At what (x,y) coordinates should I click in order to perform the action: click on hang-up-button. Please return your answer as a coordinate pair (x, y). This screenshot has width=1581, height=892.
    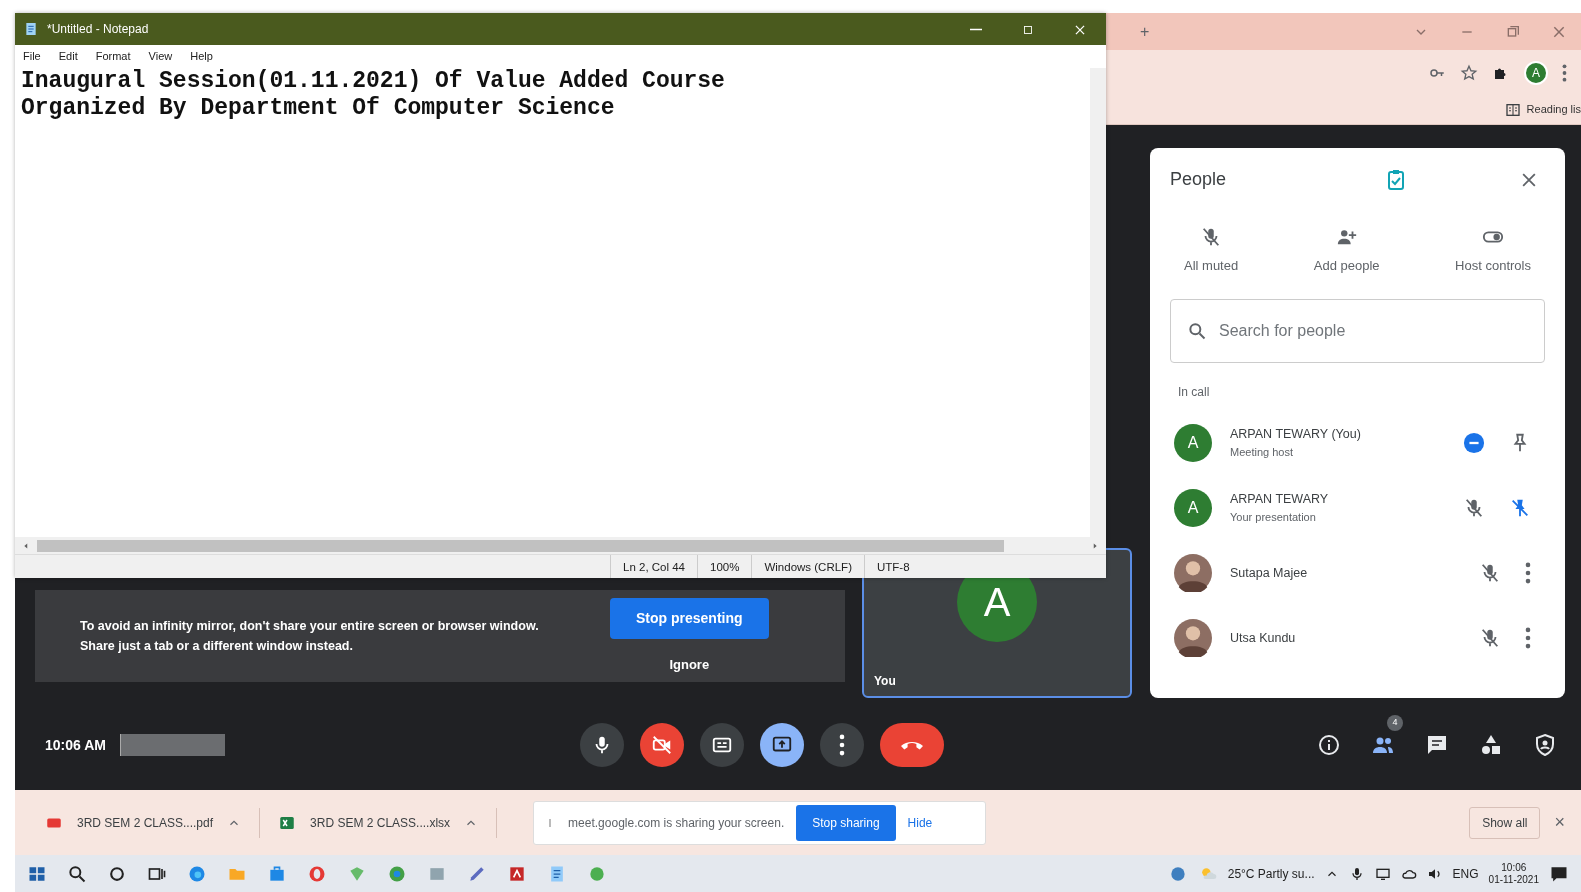
    Looking at the image, I should click on (911, 745).